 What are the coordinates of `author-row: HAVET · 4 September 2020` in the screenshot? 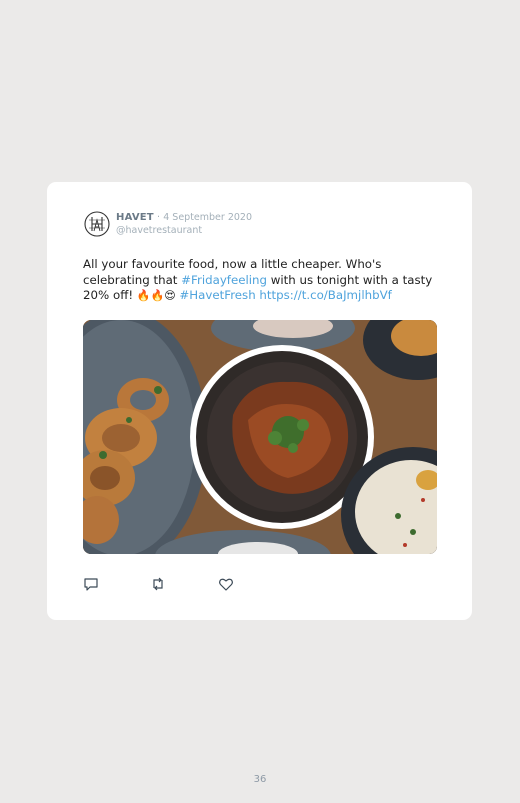 It's located at (184, 217).